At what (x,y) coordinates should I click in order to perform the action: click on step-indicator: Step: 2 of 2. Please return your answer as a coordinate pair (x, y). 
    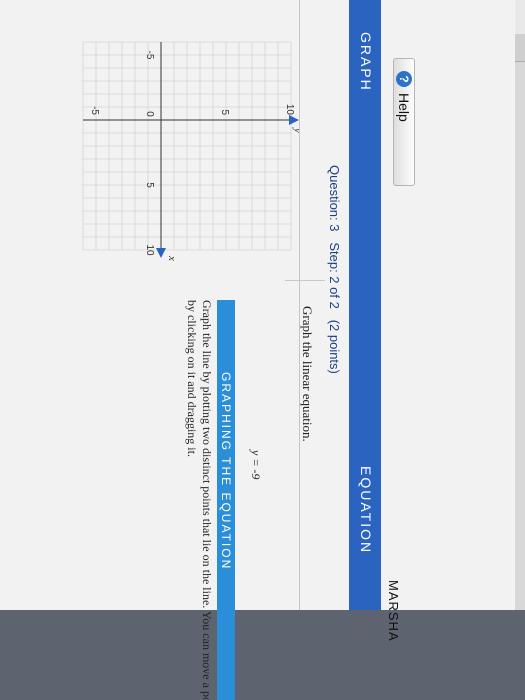
    Looking at the image, I should click on (334, 275).